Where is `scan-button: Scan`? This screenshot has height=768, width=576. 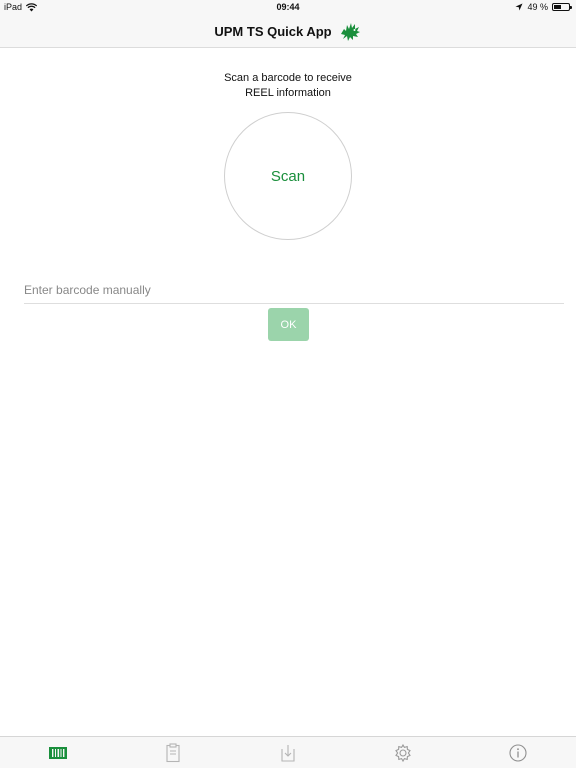
scan-button: Scan is located at coordinates (288, 176).